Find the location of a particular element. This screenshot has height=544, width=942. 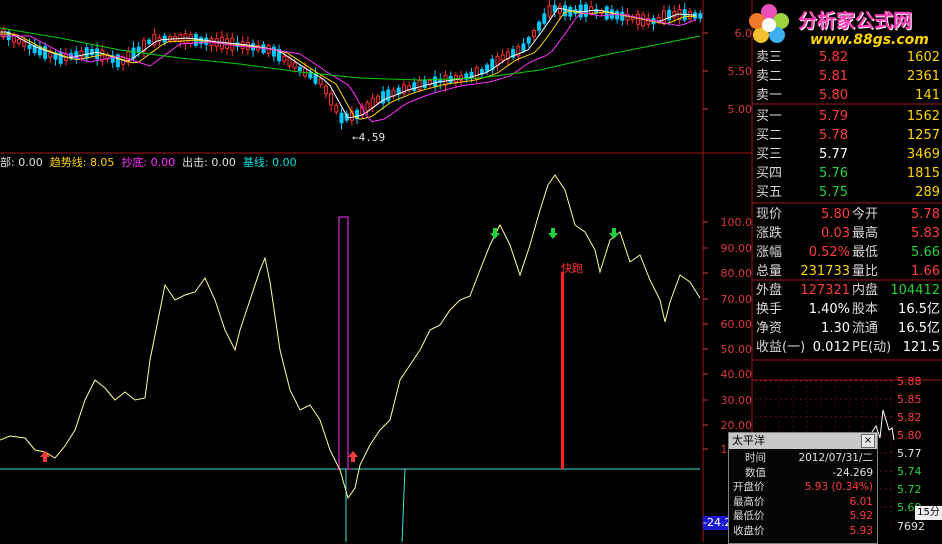

period-button: 15分 is located at coordinates (928, 513).